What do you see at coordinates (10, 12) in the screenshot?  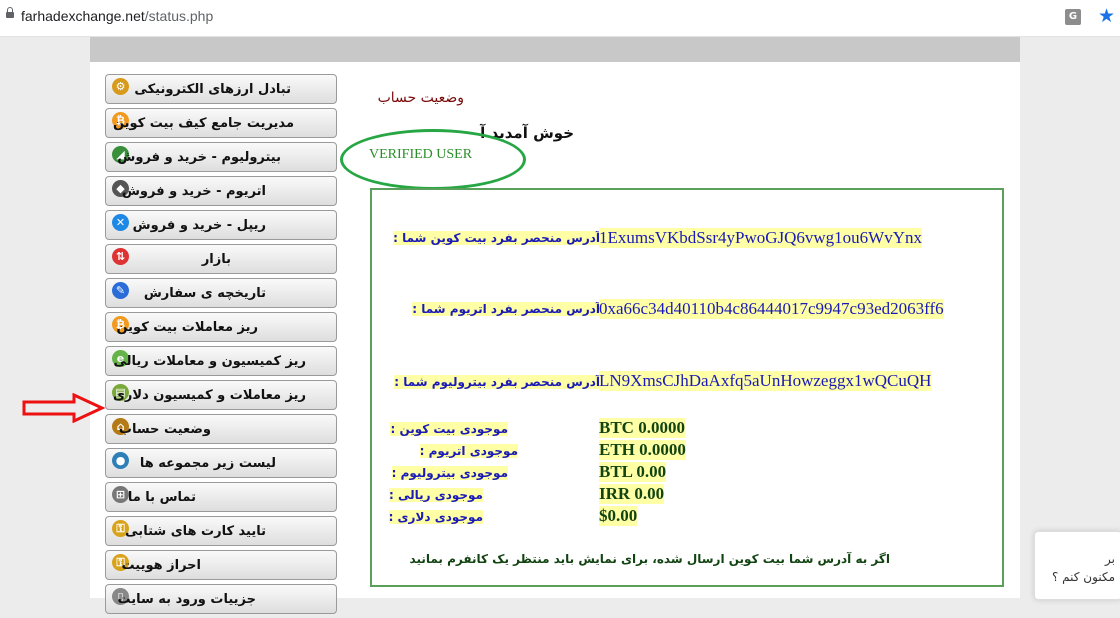 I see `lock-icon` at bounding box center [10, 12].